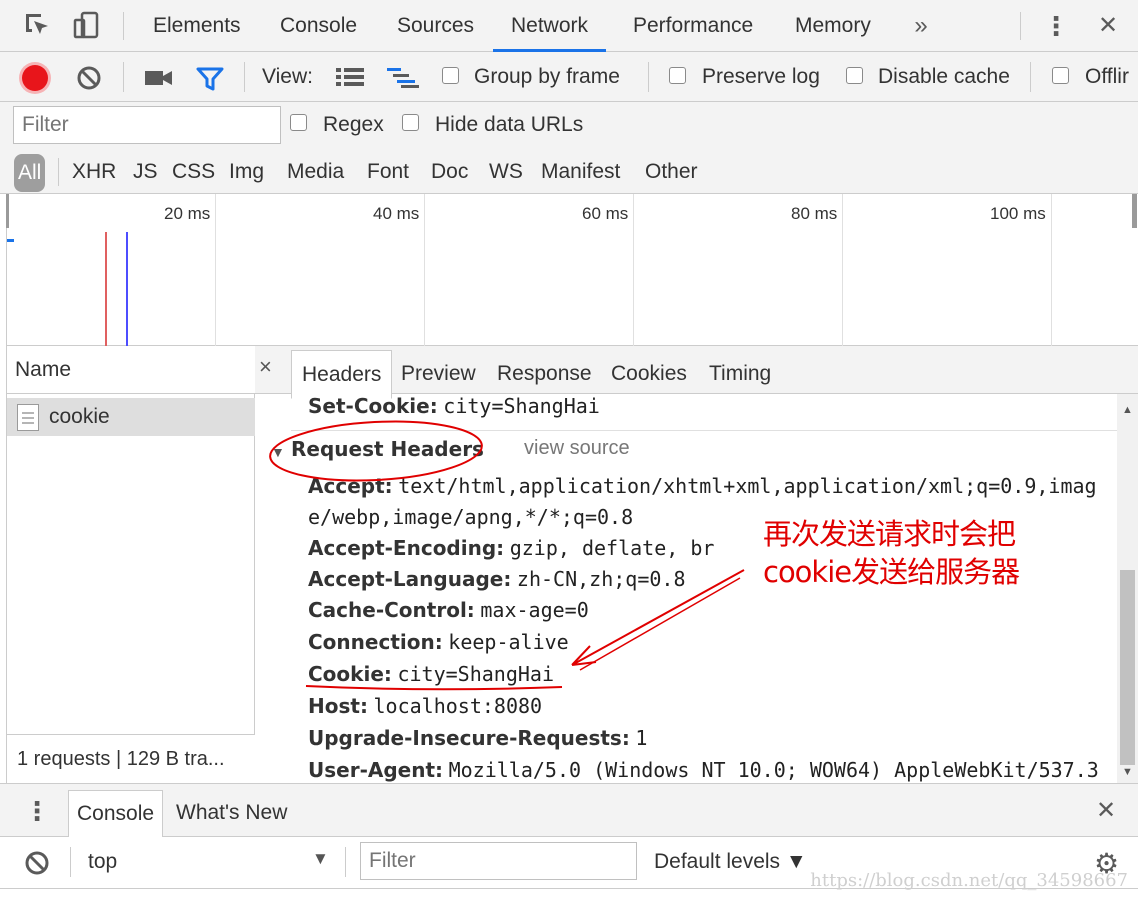  Describe the element at coordinates (338, 706) in the screenshot. I see `header-key: Host:` at that location.